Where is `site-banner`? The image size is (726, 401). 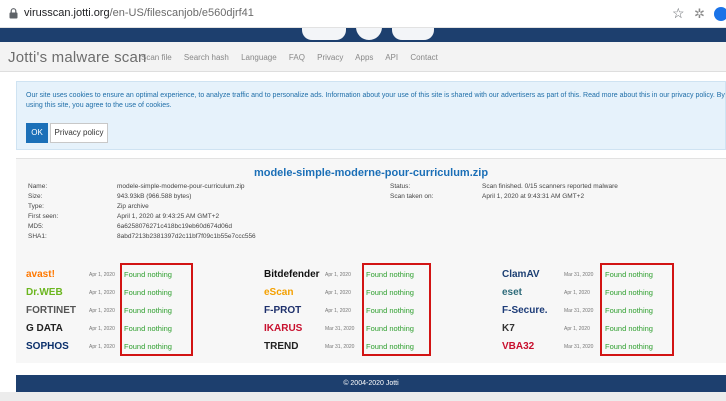 site-banner is located at coordinates (363, 35).